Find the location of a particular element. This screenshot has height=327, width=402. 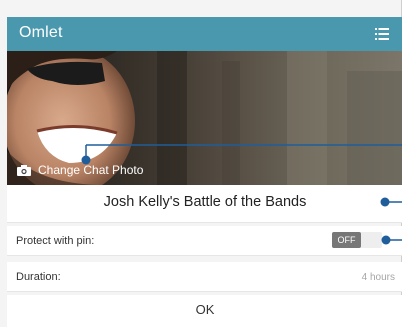

duration-row: Duration: 4 hours is located at coordinates (204, 277).